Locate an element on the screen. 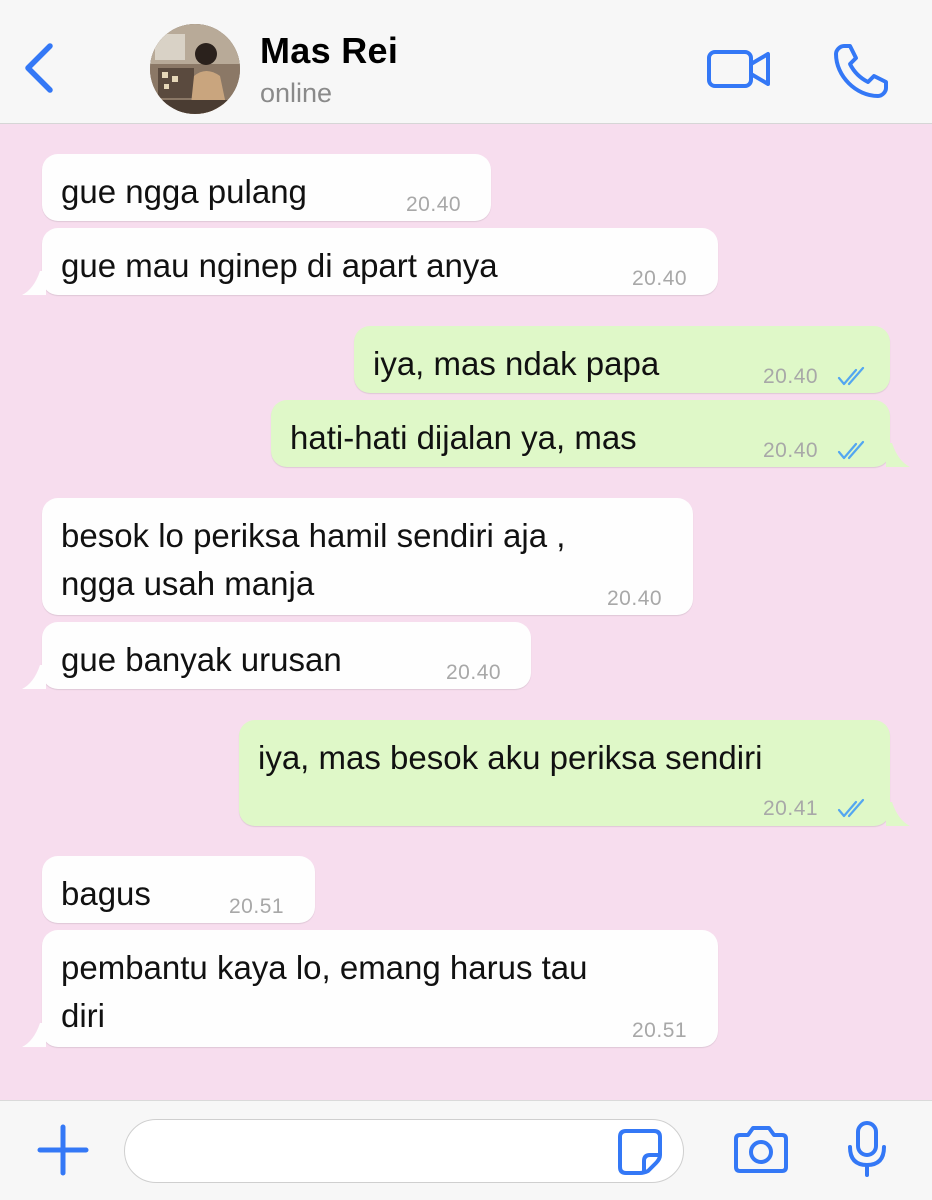 The width and height of the screenshot is (932, 1200). phone-icon is located at coordinates (861, 71).